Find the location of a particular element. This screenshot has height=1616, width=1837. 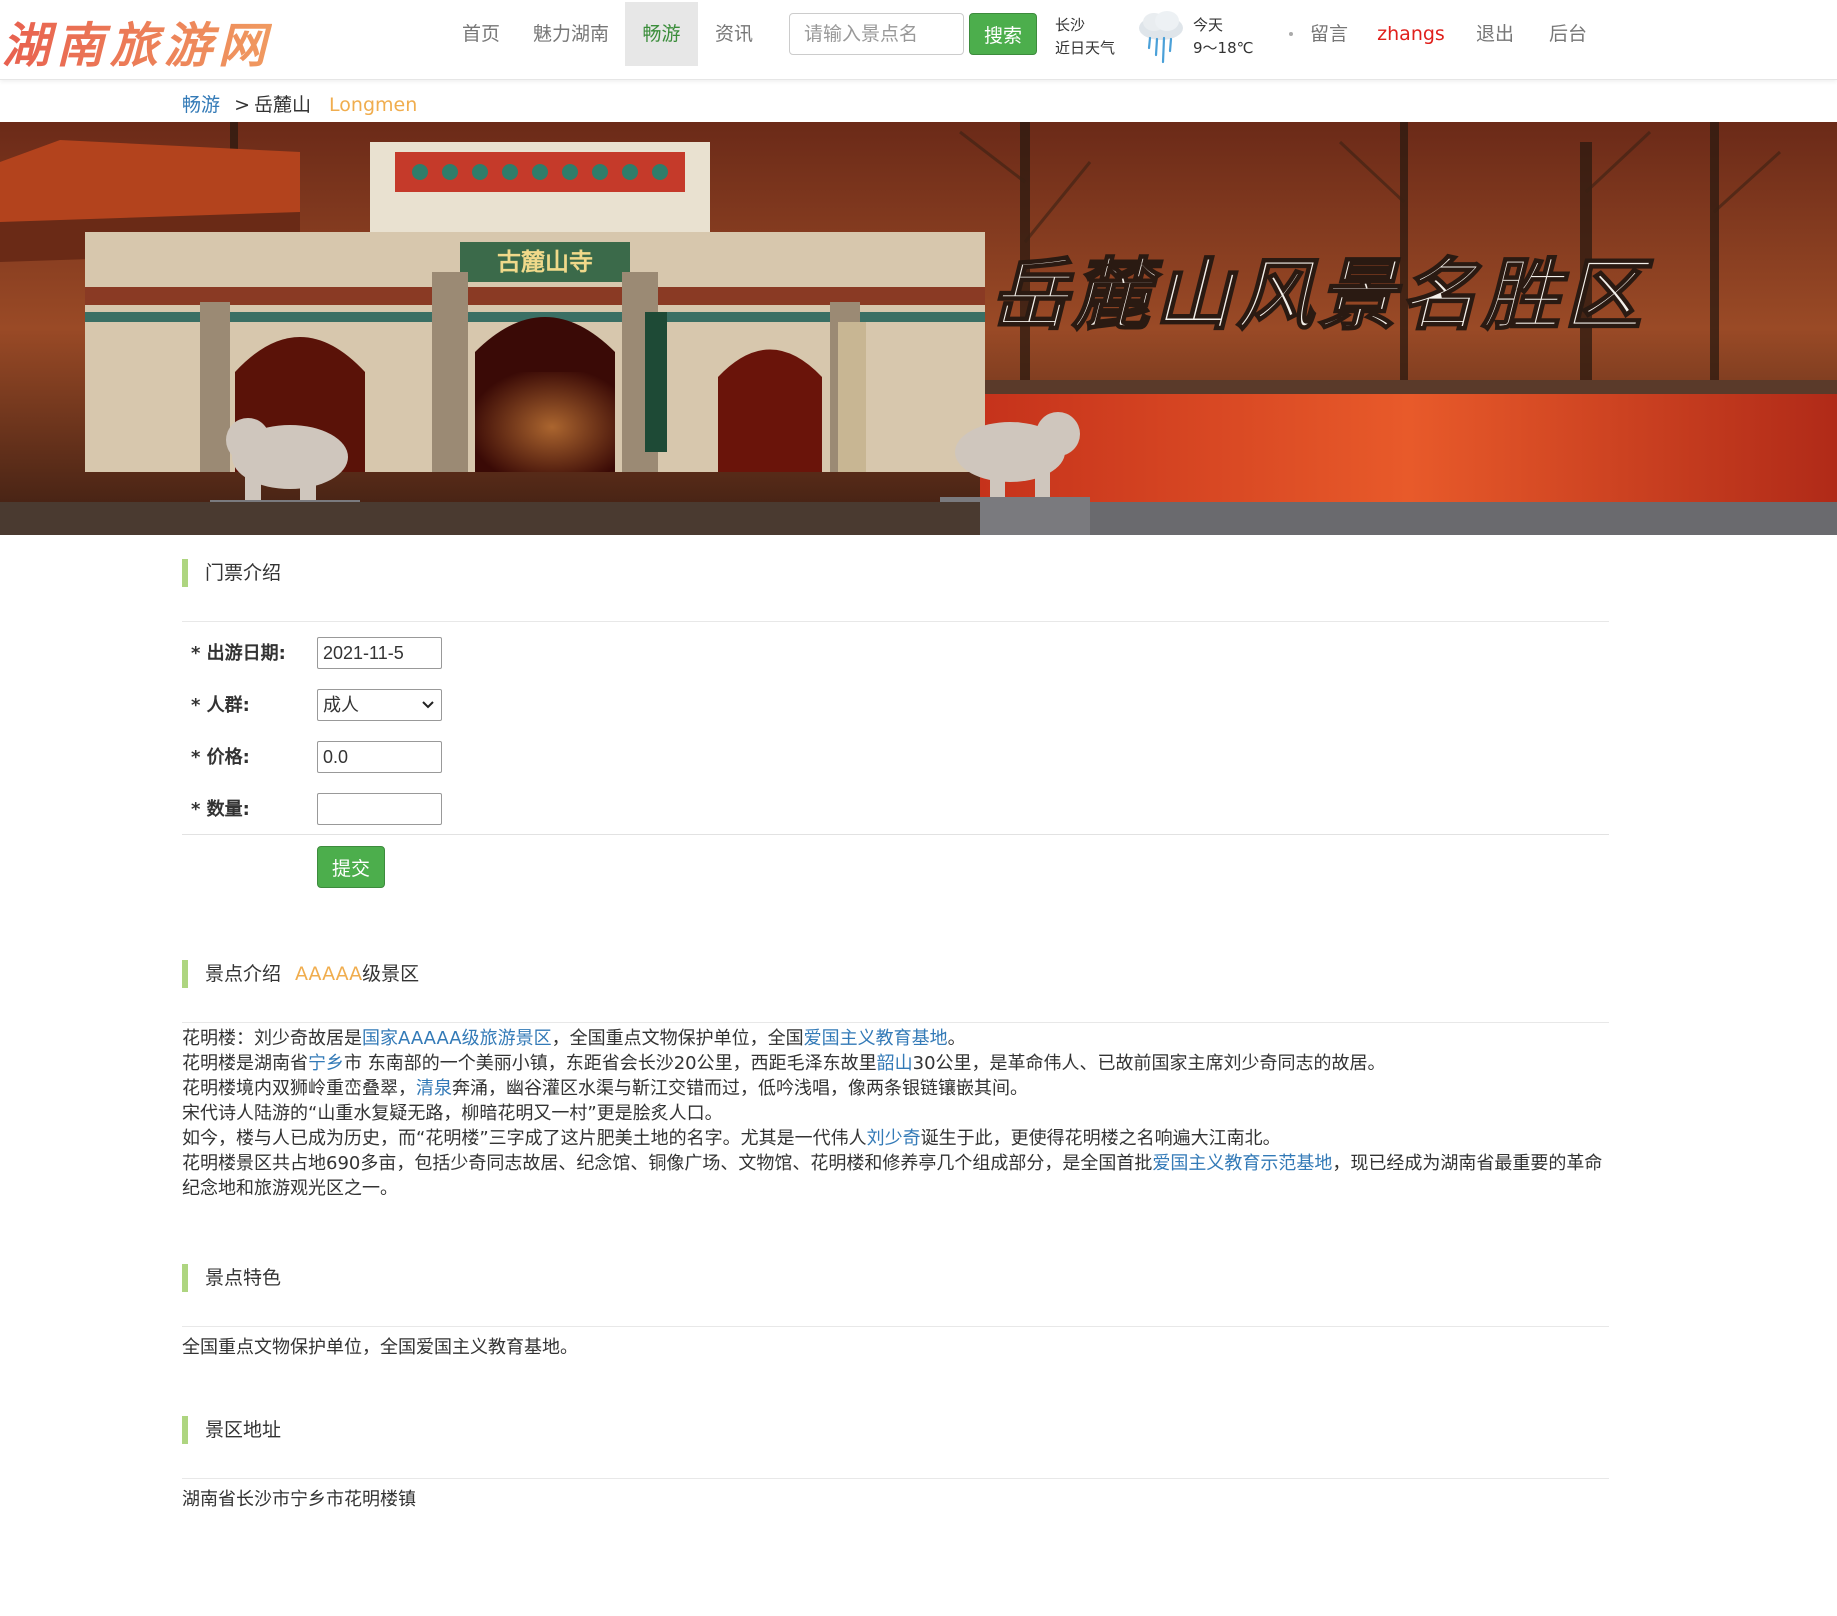

breadcrumb-english-name: Longmen is located at coordinates (373, 105).